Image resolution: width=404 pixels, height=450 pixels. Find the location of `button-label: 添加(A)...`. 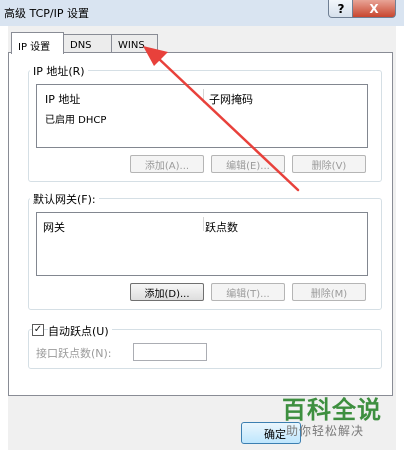

button-label: 添加(A)... is located at coordinates (167, 166).